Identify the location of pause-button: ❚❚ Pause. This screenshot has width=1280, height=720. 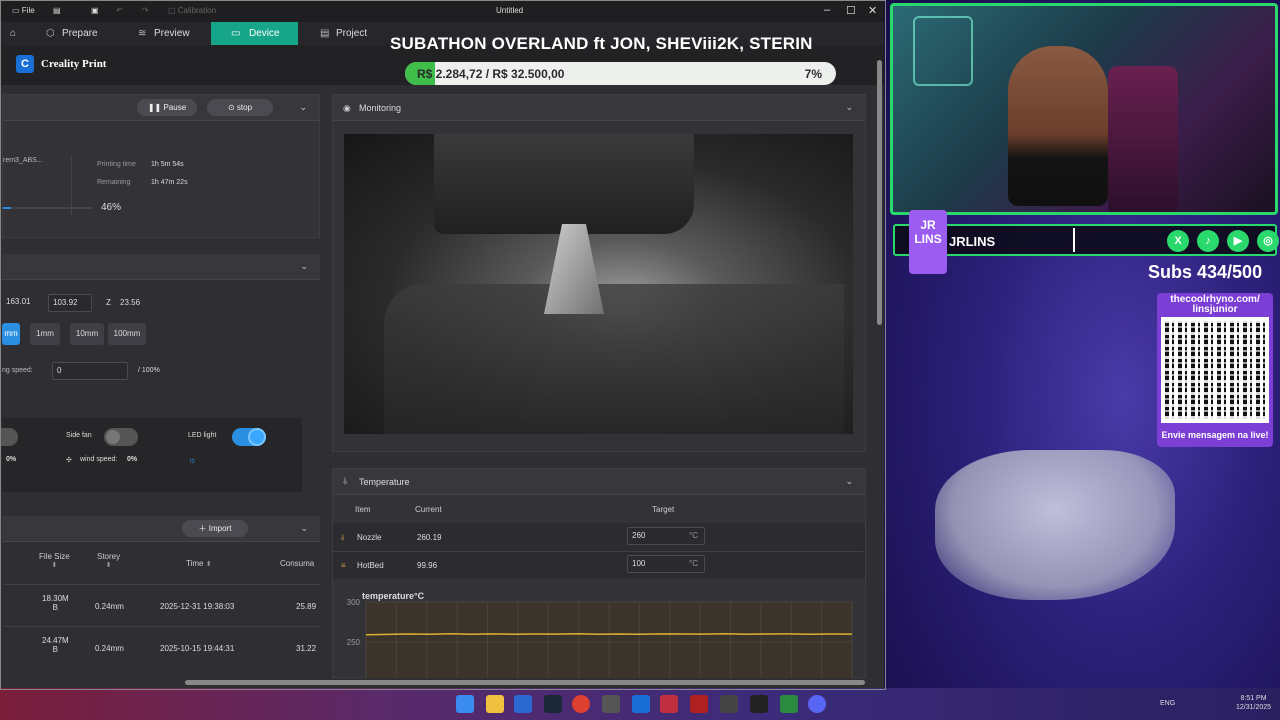
(167, 107).